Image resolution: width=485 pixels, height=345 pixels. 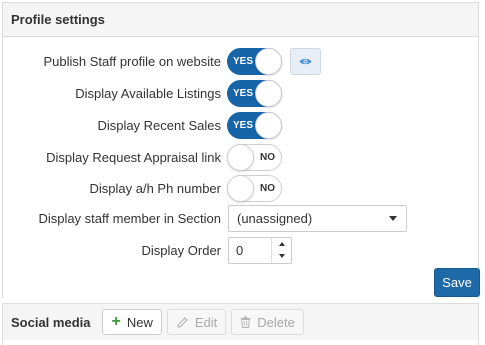 What do you see at coordinates (182, 322) in the screenshot?
I see `pencil-icon` at bounding box center [182, 322].